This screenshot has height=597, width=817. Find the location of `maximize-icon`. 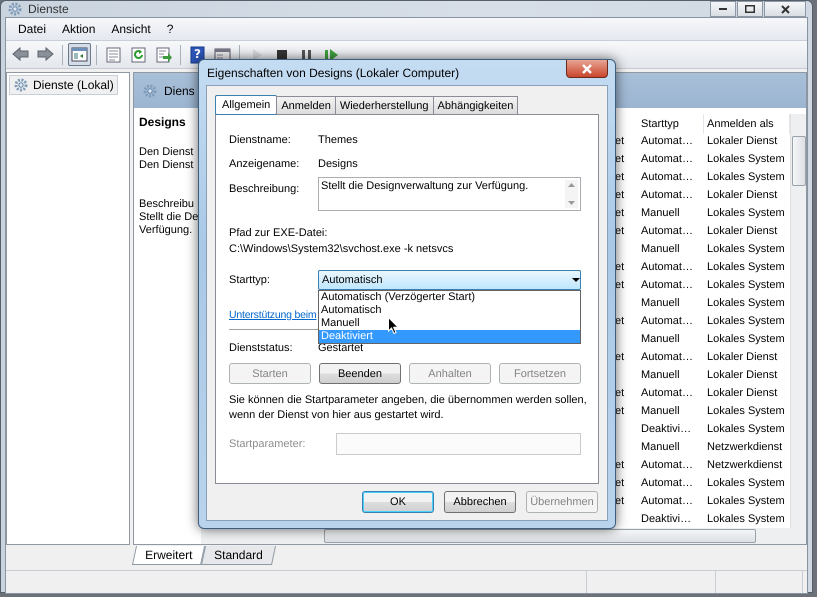

maximize-icon is located at coordinates (750, 9).